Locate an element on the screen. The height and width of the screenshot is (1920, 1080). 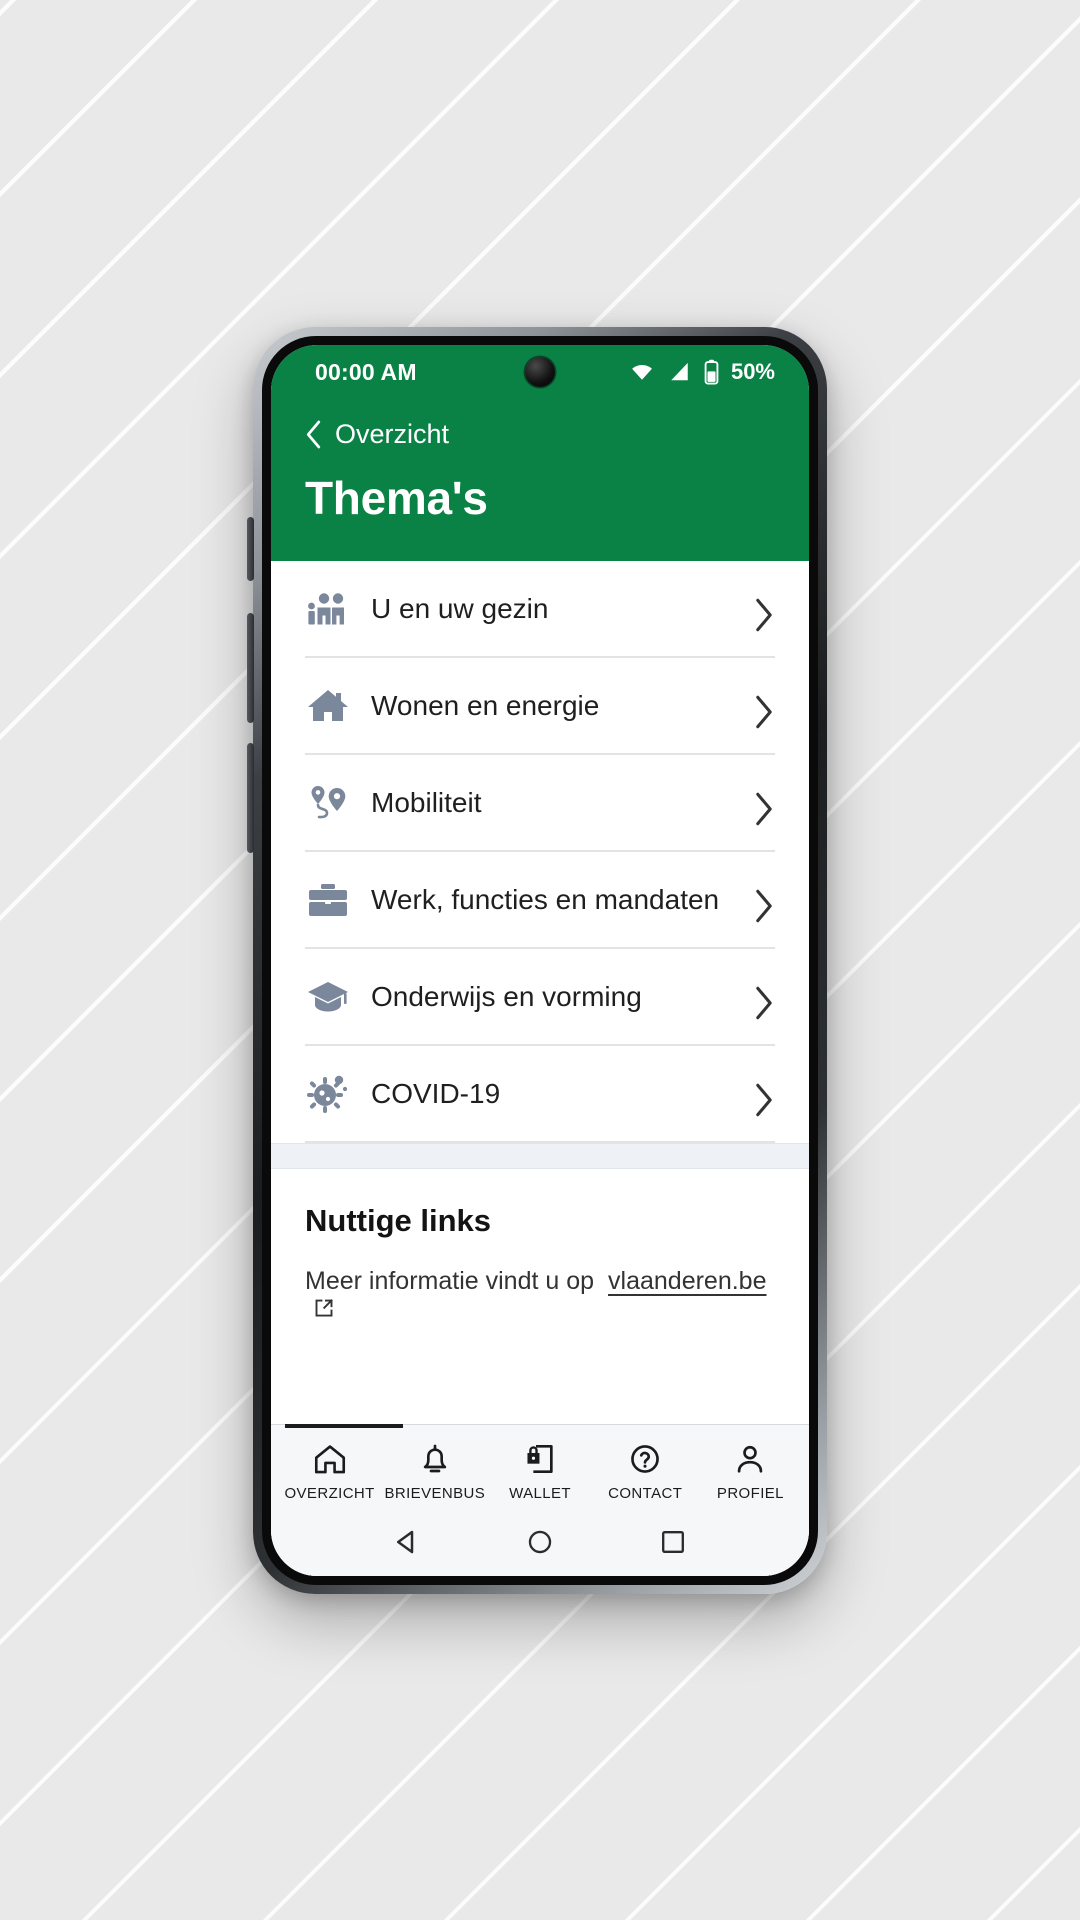
person-icon is located at coordinates (750, 1459).